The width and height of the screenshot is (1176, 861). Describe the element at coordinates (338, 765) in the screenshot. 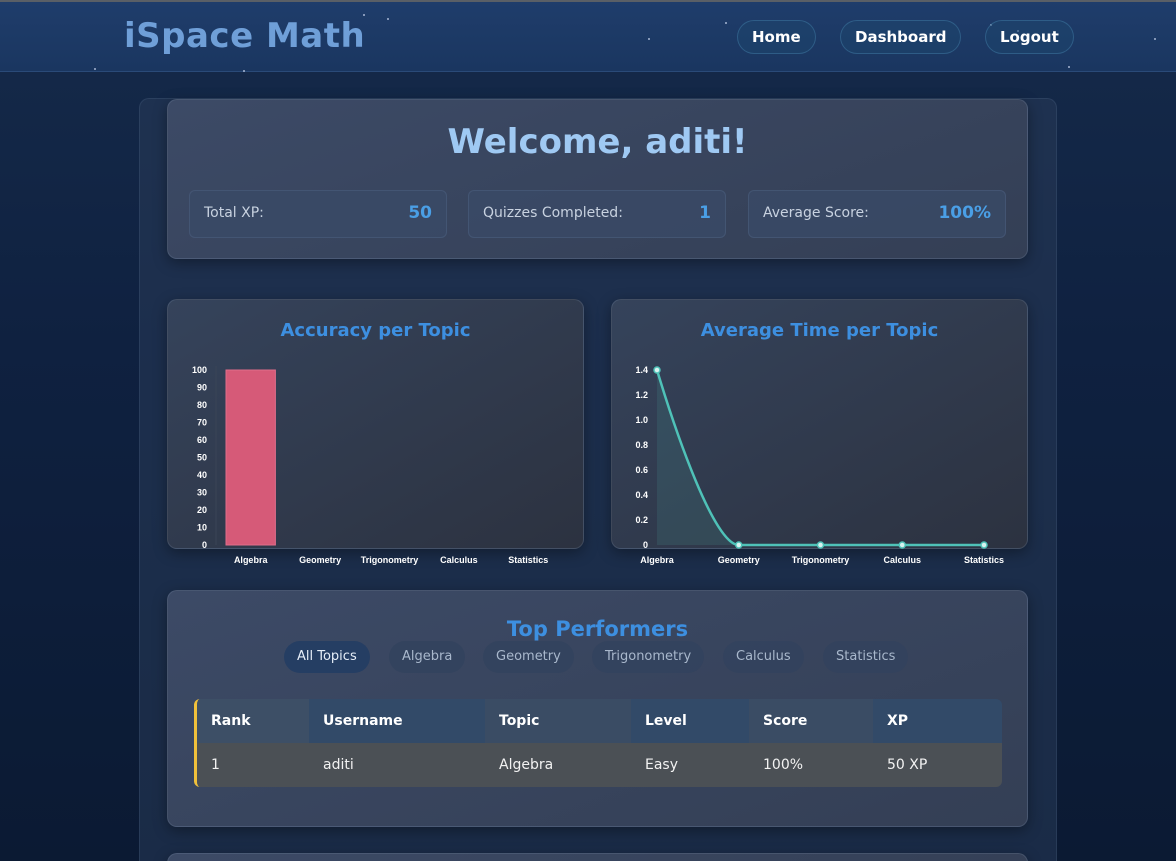

I see `cell-username: aditi` at that location.